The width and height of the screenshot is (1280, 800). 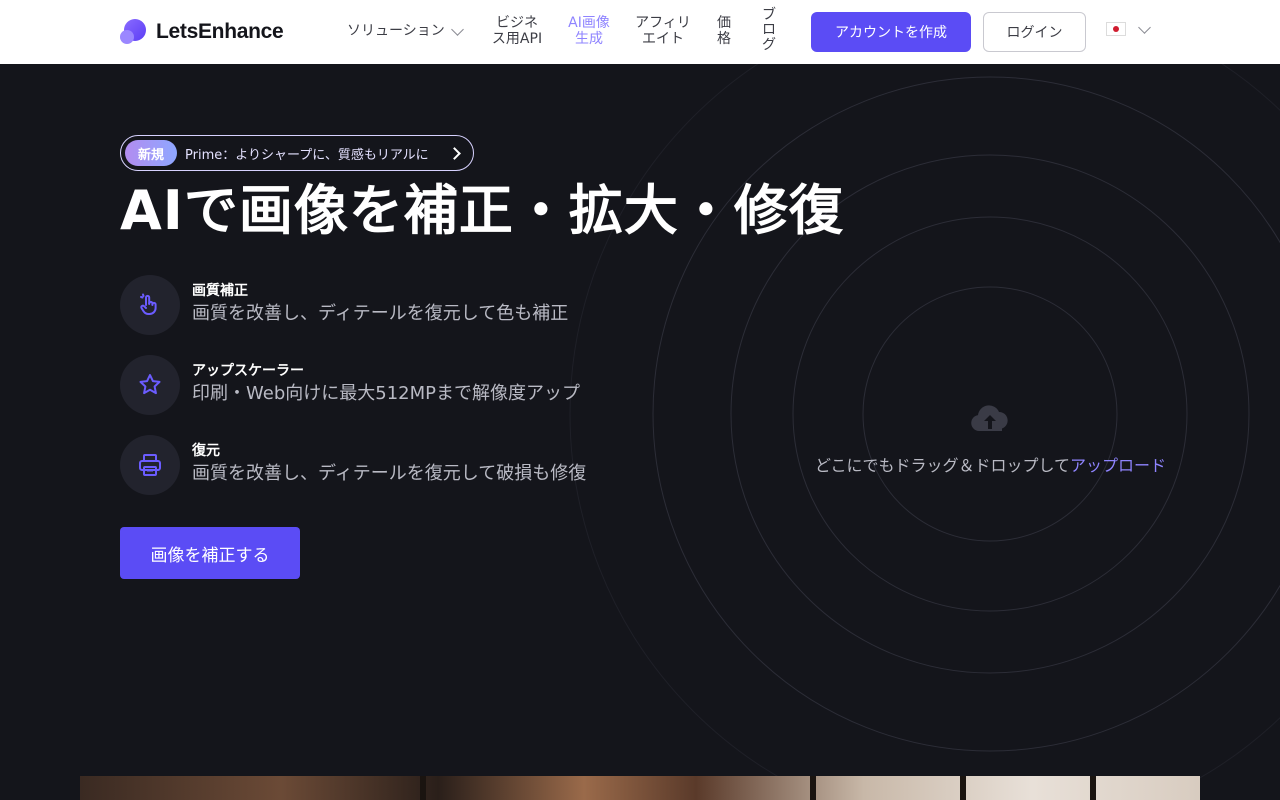 What do you see at coordinates (220, 291) in the screenshot?
I see `feature-title: 画質補正` at bounding box center [220, 291].